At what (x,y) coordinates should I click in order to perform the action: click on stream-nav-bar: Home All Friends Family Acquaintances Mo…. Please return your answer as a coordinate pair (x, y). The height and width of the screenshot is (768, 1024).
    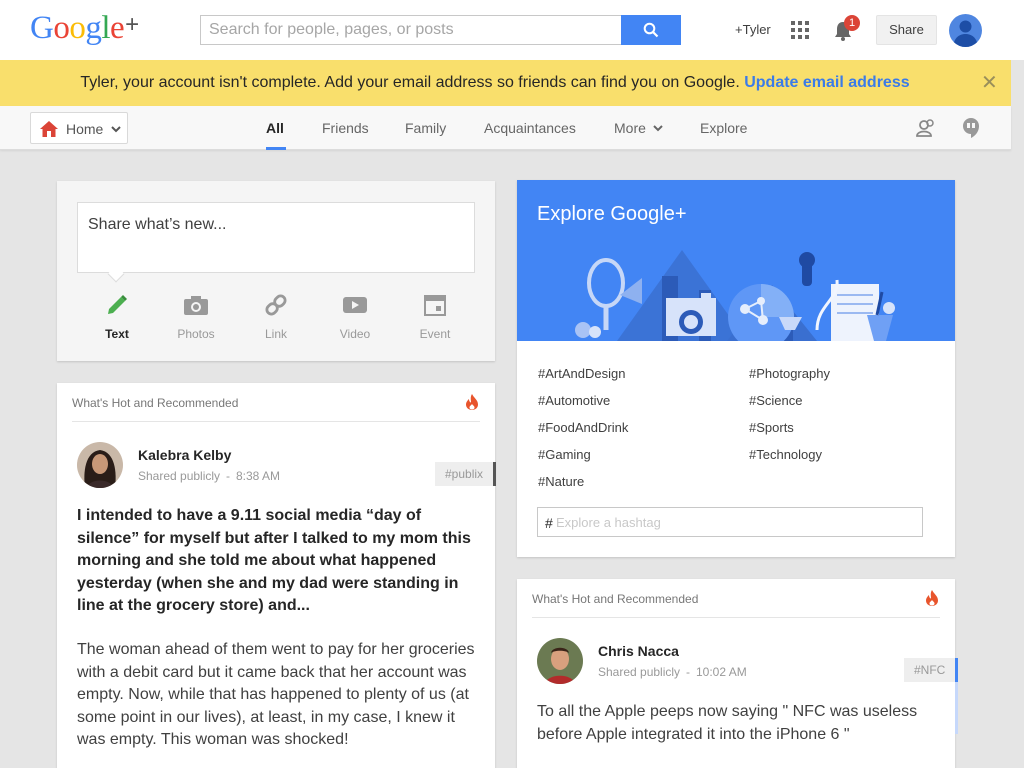
    Looking at the image, I should click on (505, 128).